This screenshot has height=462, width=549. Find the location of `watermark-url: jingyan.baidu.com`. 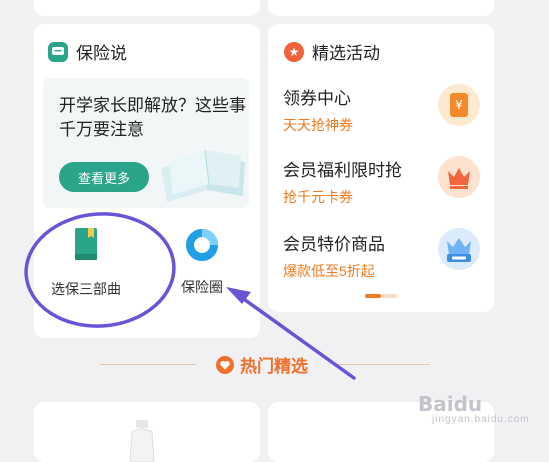

watermark-url: jingyan.baidu.com is located at coordinates (481, 419).